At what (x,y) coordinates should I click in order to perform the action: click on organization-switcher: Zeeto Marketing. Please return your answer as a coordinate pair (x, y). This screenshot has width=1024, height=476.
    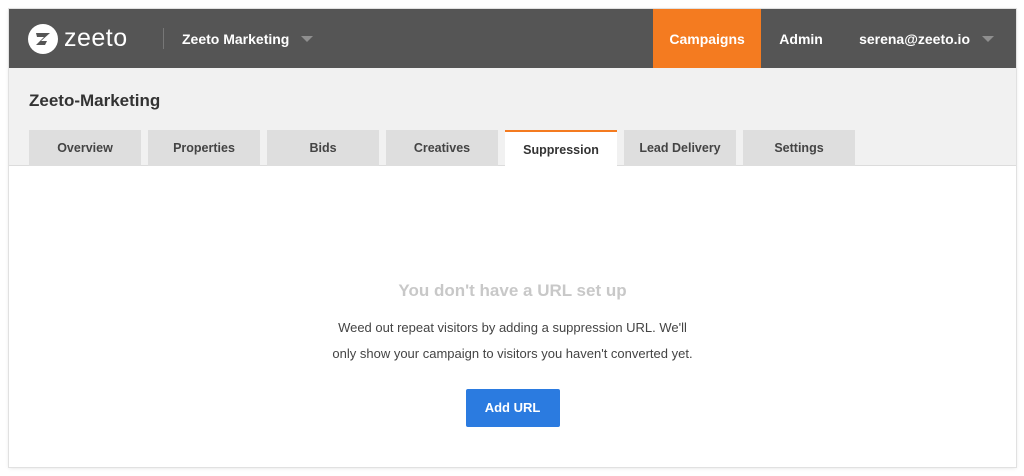
    Looking at the image, I should click on (239, 38).